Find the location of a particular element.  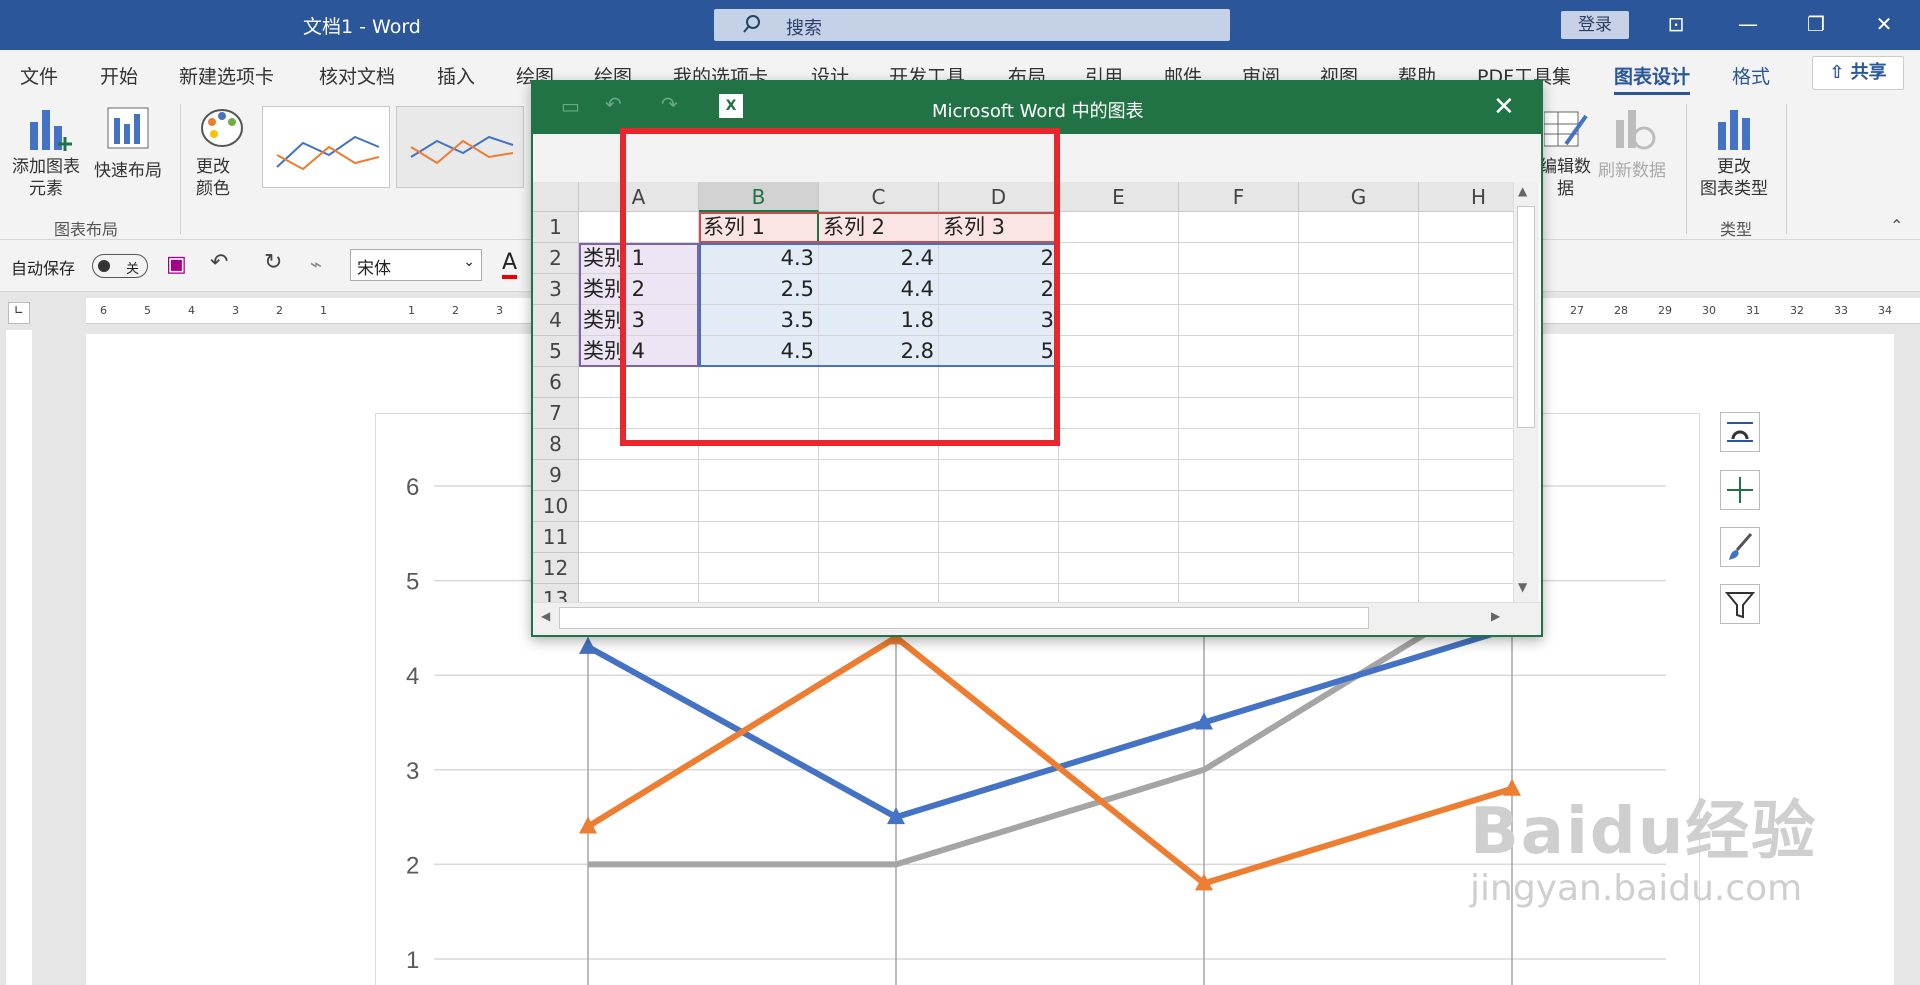

scroll-down-icon: ▼ is located at coordinates (1522, 587).